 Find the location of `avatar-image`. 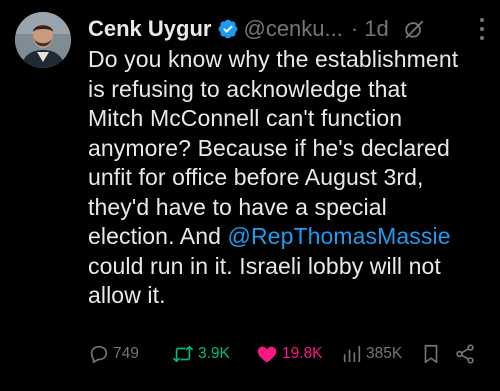

avatar-image is located at coordinates (43, 40).